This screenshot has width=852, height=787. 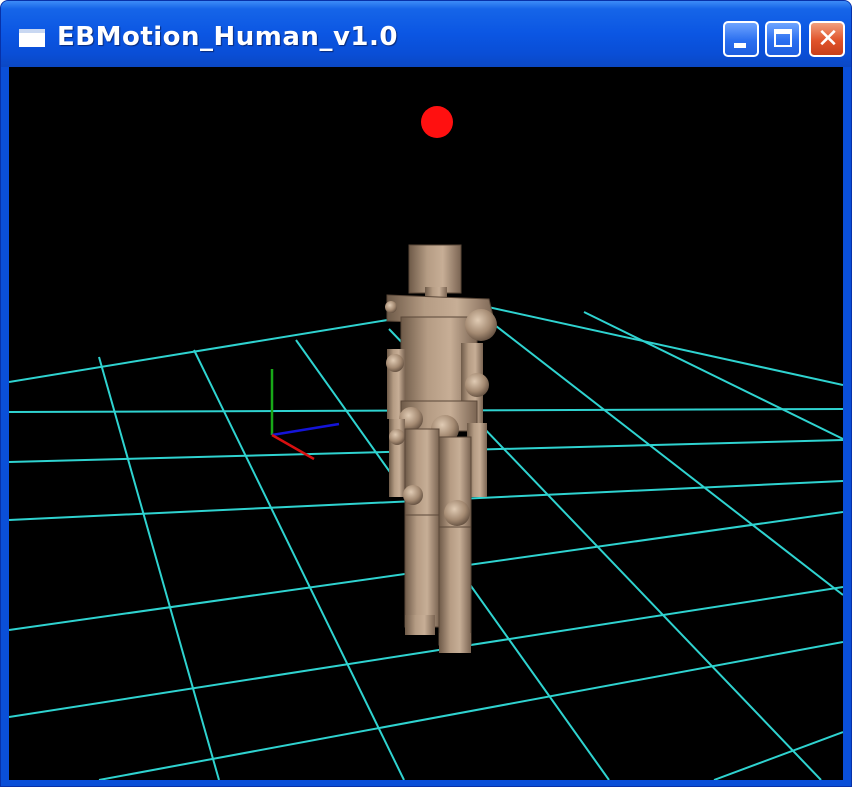 What do you see at coordinates (740, 45) in the screenshot?
I see `minimize-icon` at bounding box center [740, 45].